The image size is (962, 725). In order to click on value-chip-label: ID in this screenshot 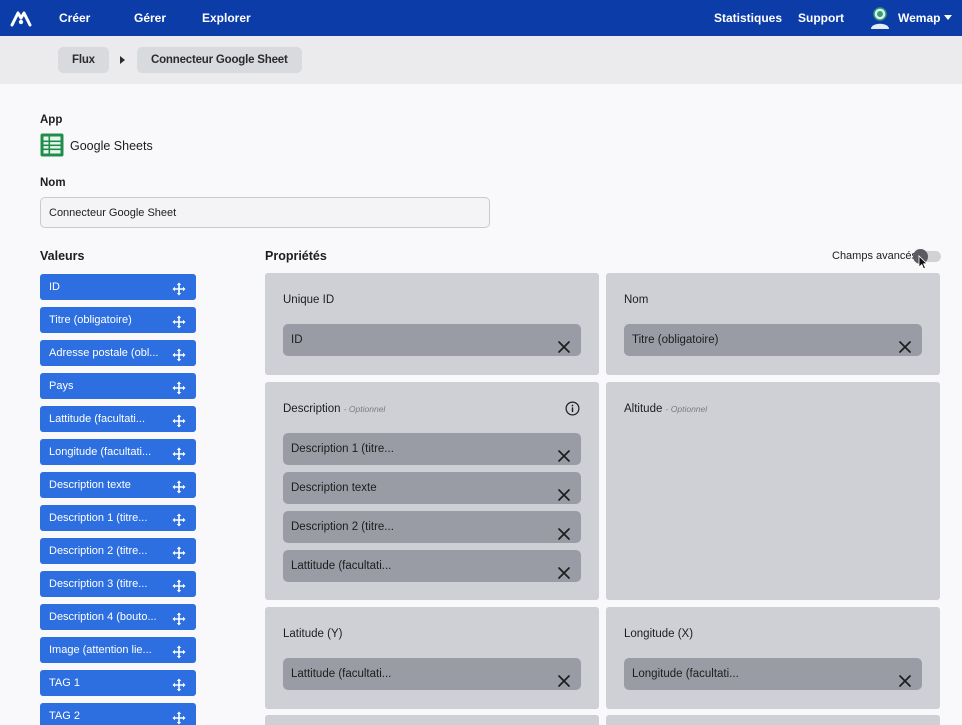, I will do `click(54, 287)`.